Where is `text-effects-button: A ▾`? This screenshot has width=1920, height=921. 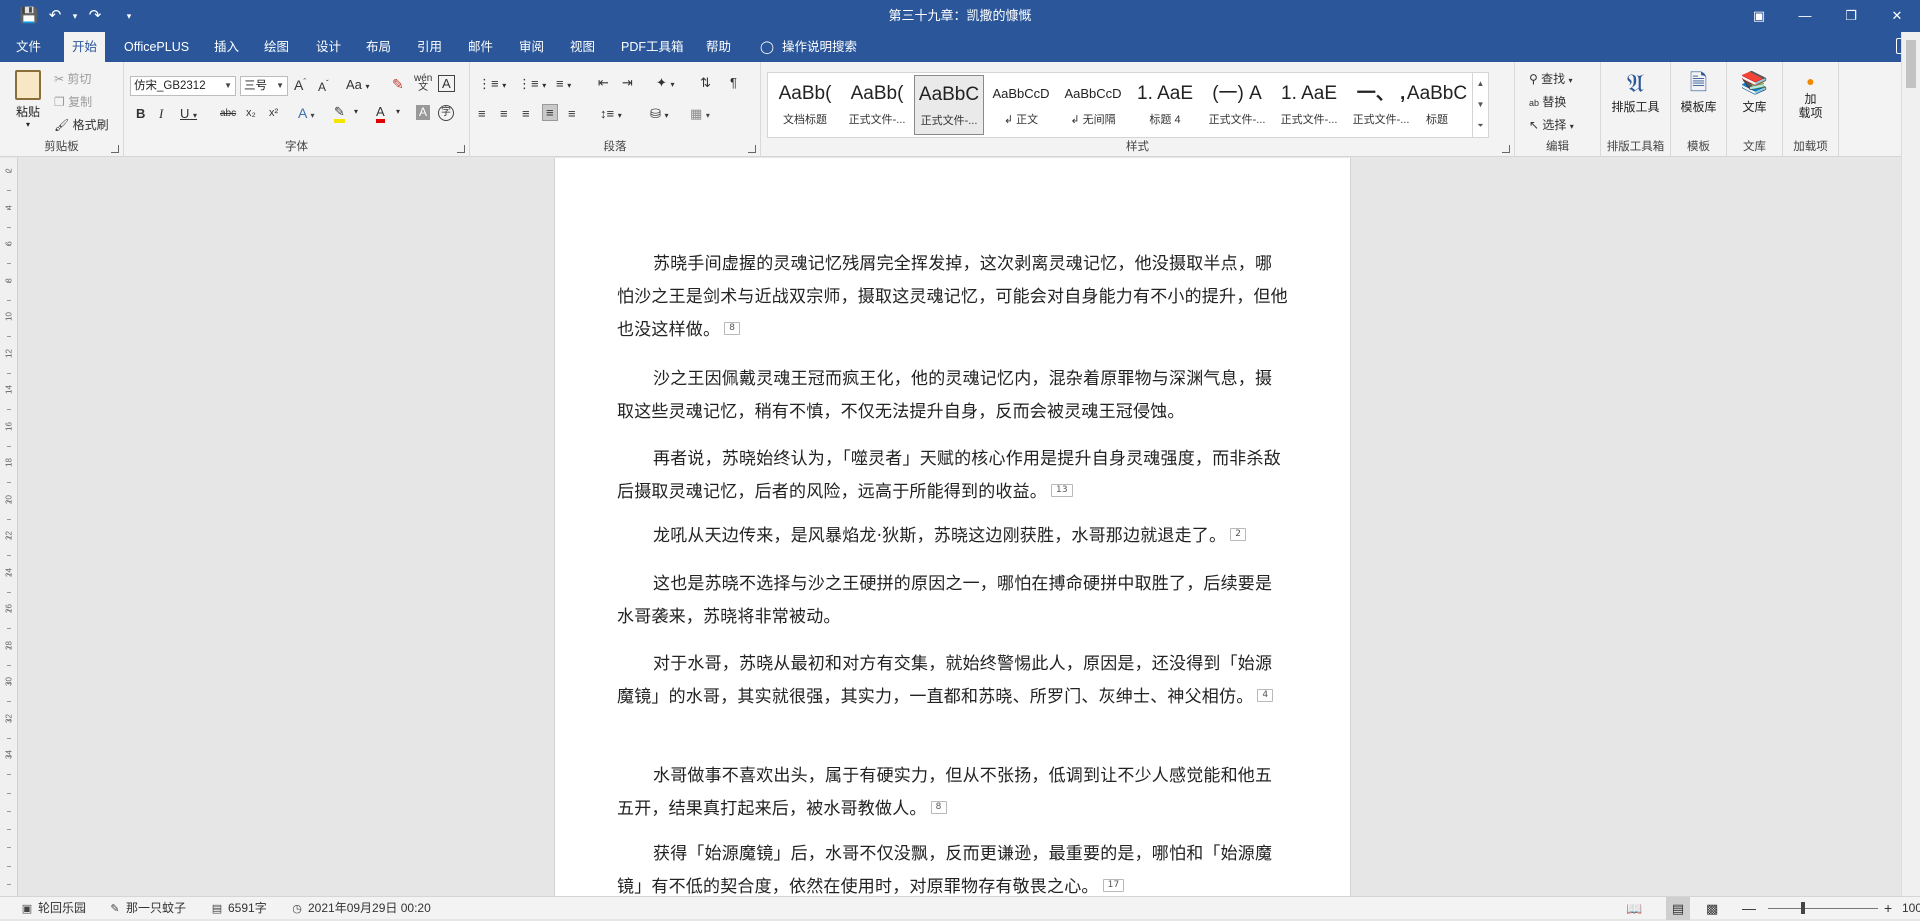 text-effects-button: A ▾ is located at coordinates (306, 113).